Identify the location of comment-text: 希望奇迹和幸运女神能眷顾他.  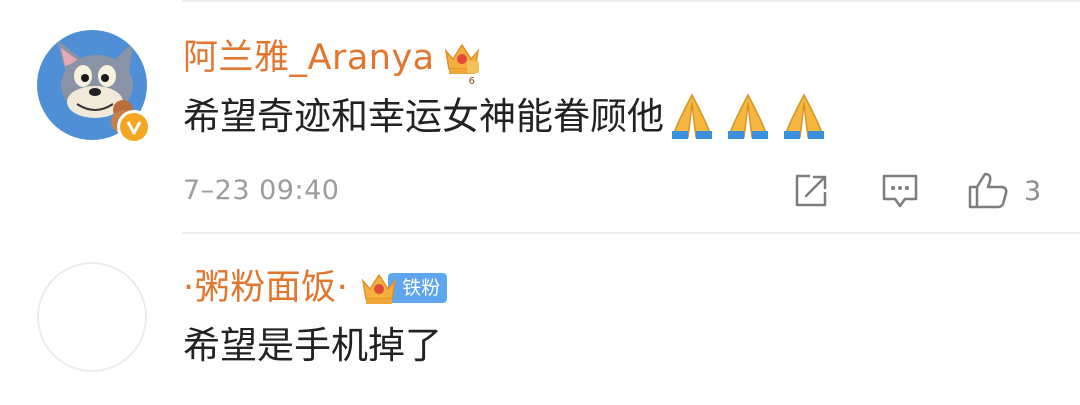
(506, 117).